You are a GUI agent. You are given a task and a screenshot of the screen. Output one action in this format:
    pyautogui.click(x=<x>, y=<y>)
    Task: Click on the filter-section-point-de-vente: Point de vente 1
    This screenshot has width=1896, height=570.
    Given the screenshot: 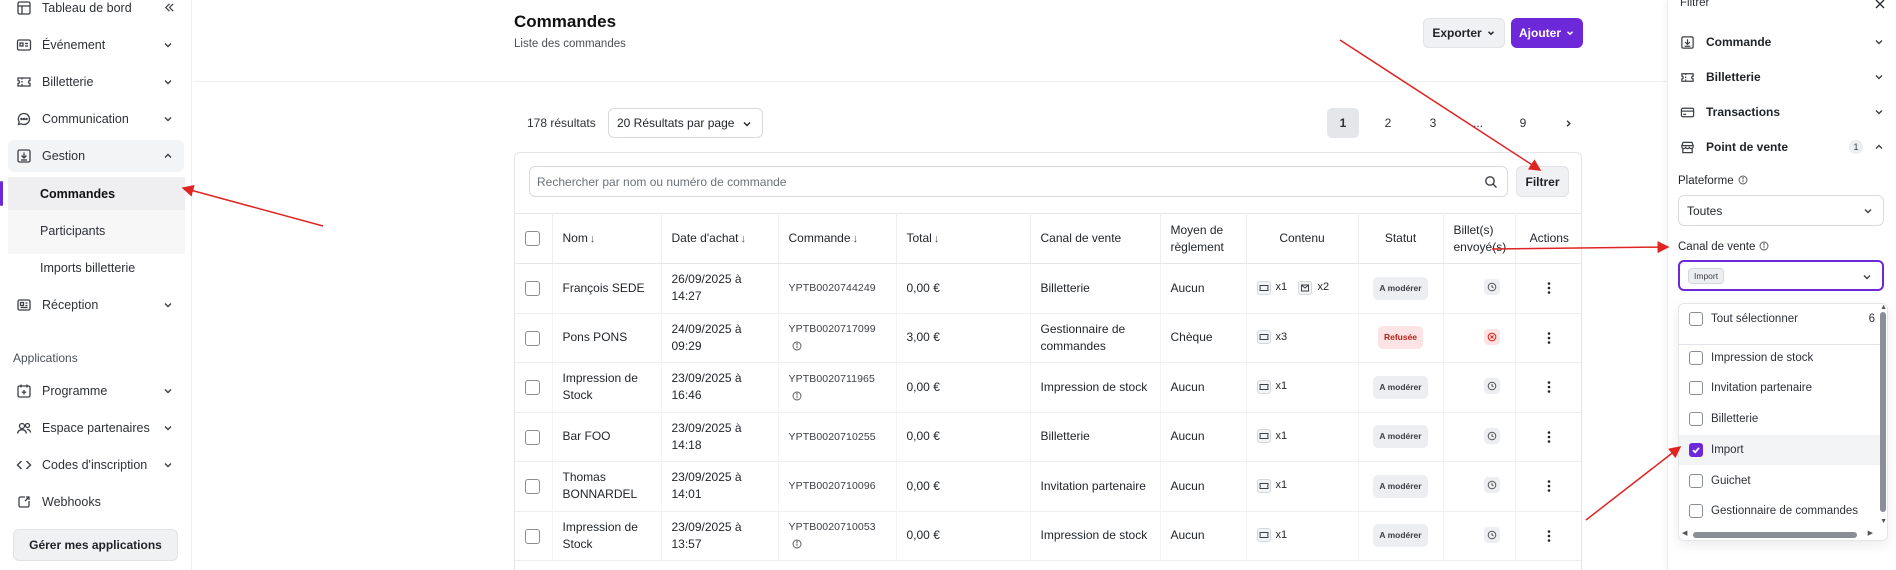 What is the action you would take?
    pyautogui.click(x=1782, y=147)
    